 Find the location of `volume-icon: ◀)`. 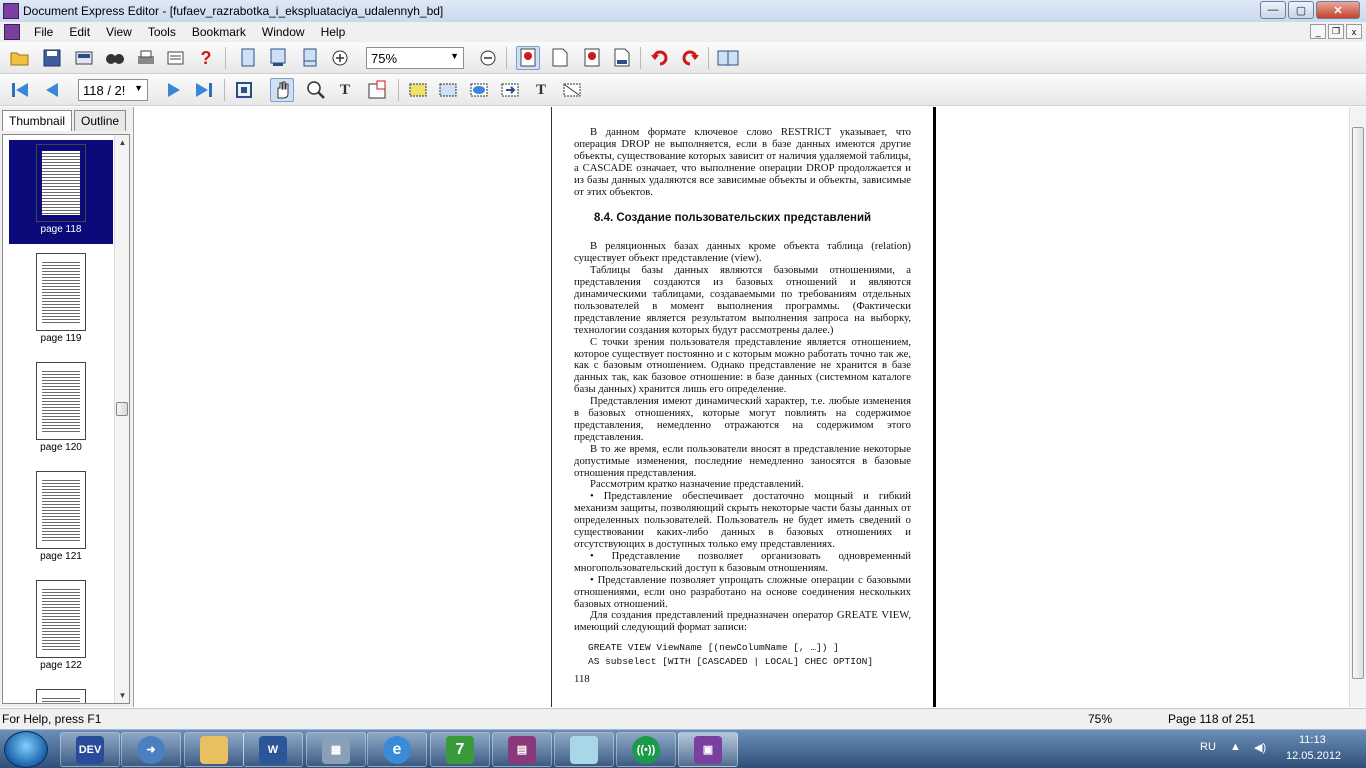

volume-icon: ◀) is located at coordinates (1260, 747).